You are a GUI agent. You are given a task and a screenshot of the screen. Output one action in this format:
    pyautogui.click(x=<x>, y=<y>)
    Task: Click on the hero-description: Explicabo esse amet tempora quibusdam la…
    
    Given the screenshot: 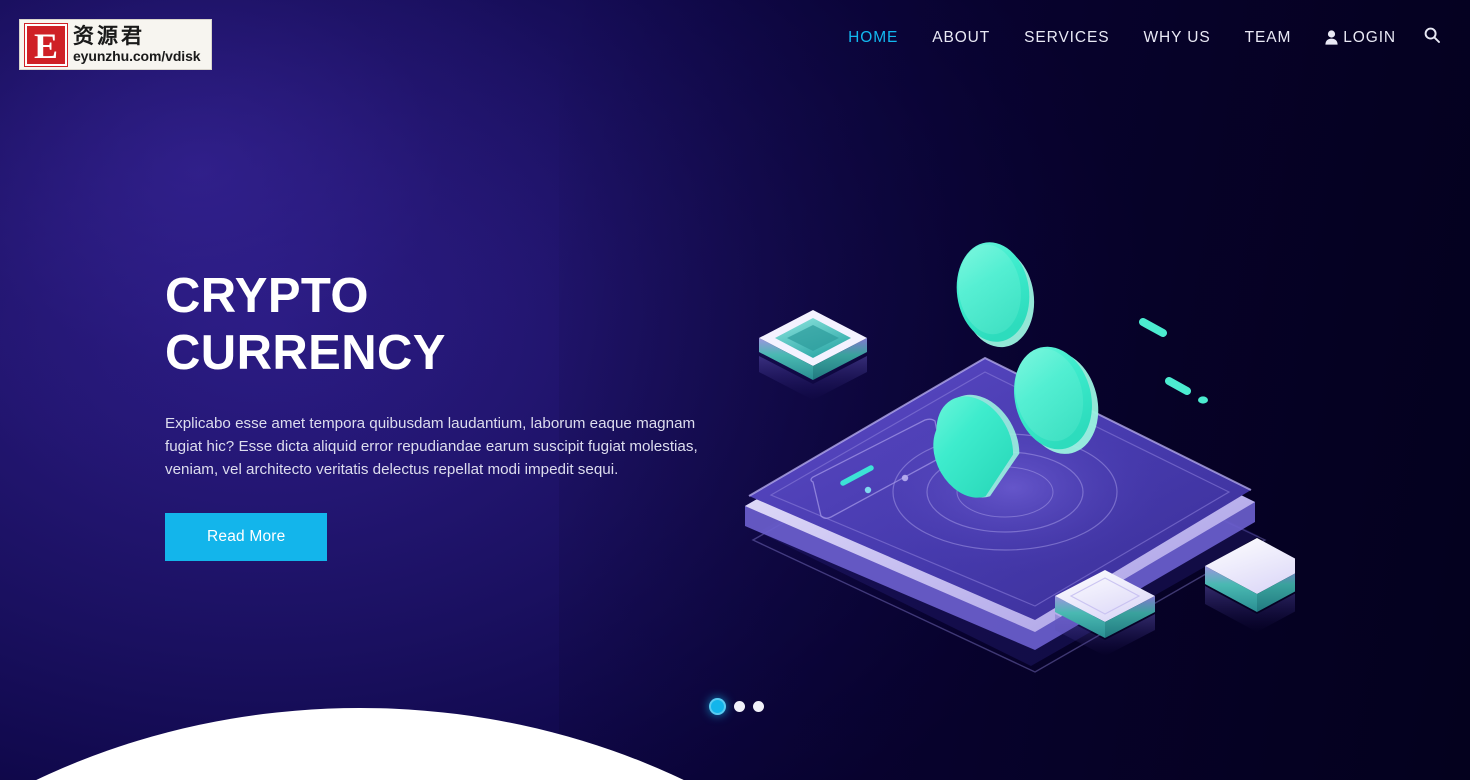 What is the action you would take?
    pyautogui.click(x=431, y=446)
    